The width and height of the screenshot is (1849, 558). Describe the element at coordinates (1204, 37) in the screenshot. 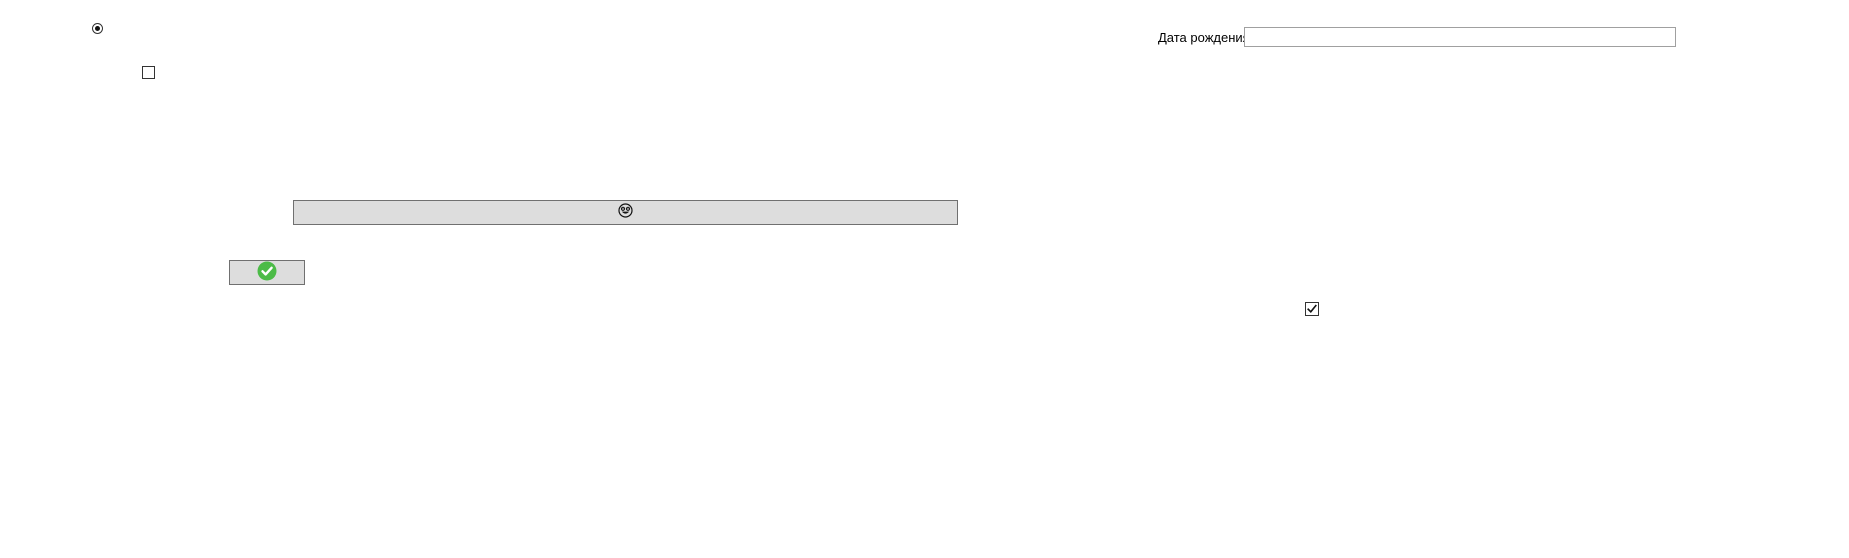

I see `birth-date-label: Дата рождения` at that location.